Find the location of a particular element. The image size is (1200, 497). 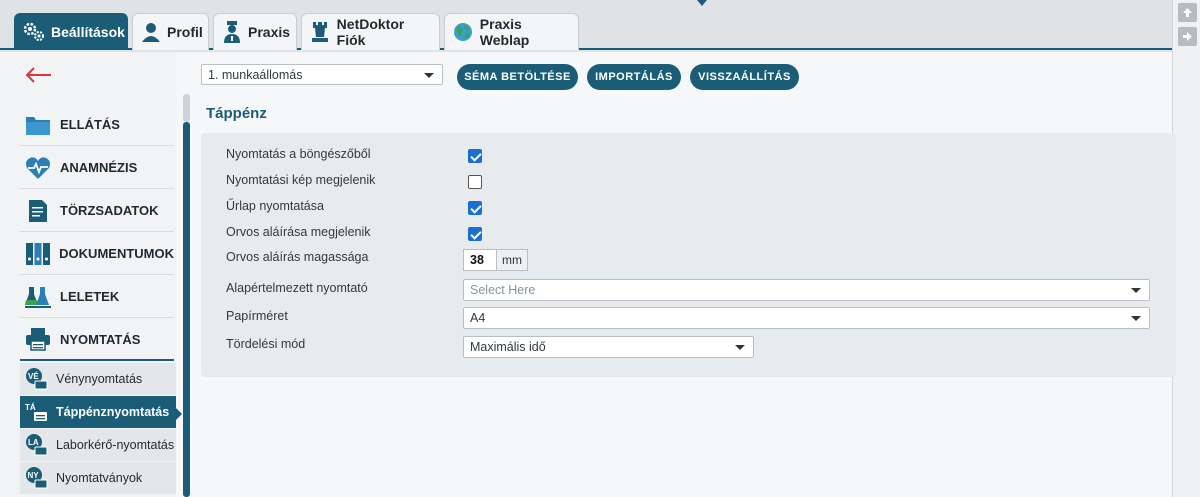

svg-text: LA is located at coordinates (33, 442).